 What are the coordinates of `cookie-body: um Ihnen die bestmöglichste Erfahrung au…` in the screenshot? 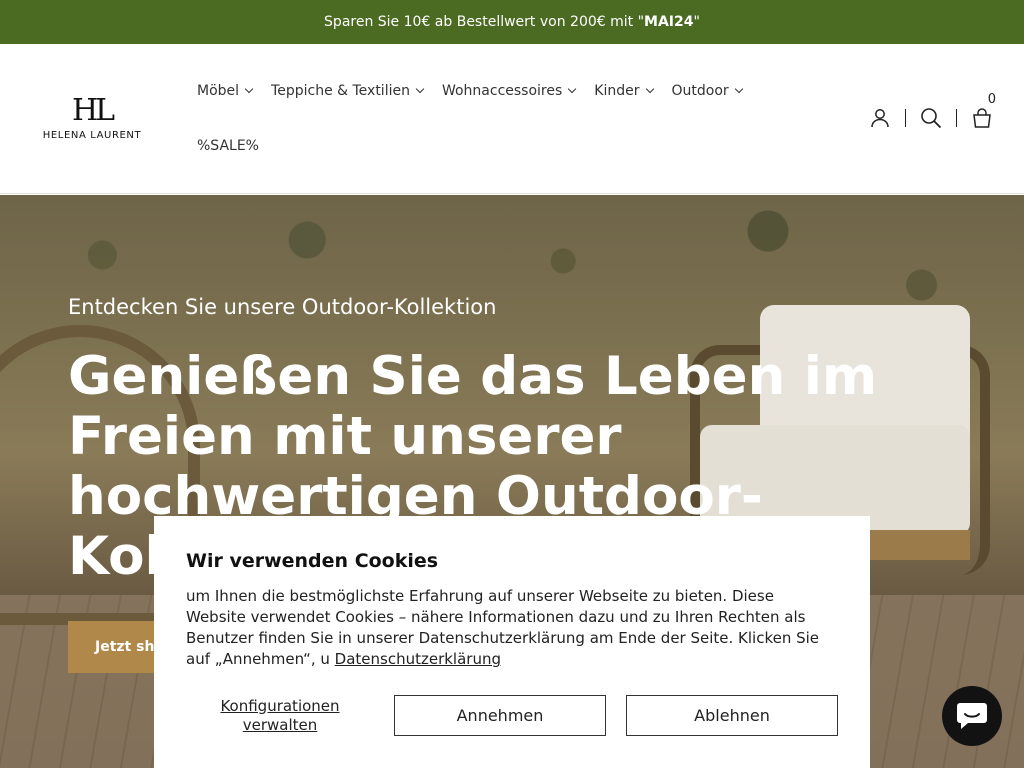 It's located at (503, 627).